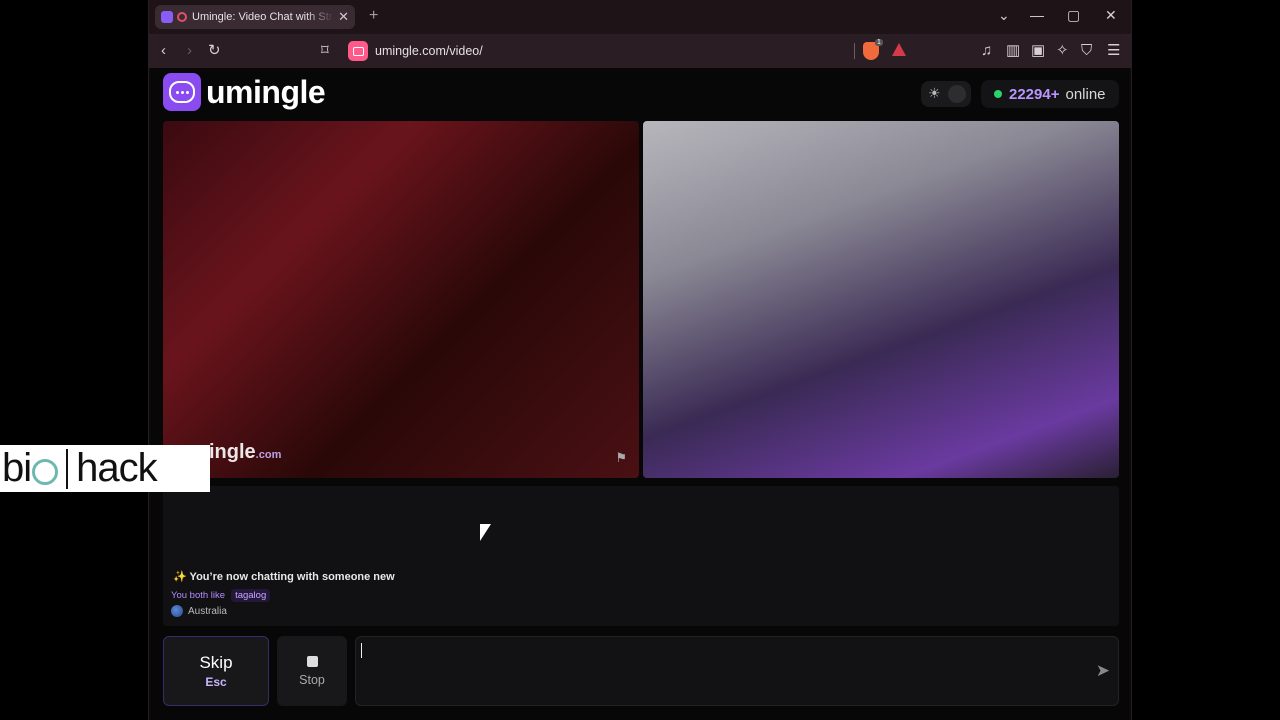  I want to click on biohack-logo-overlay: bi hack, so click(105, 468).